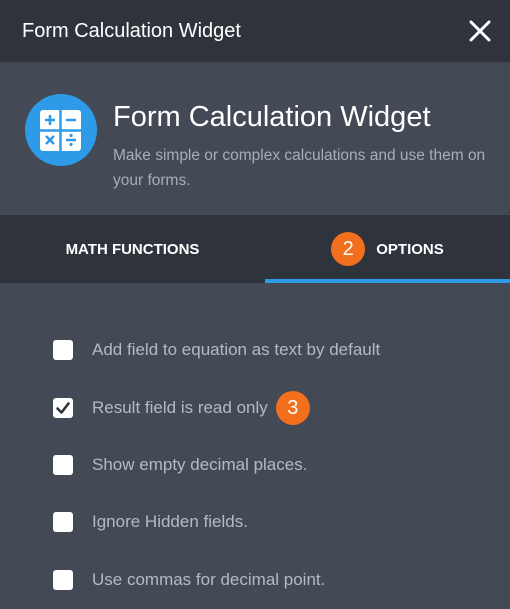 This screenshot has height=609, width=510. I want to click on tab-label: OPTIONS, so click(410, 249).